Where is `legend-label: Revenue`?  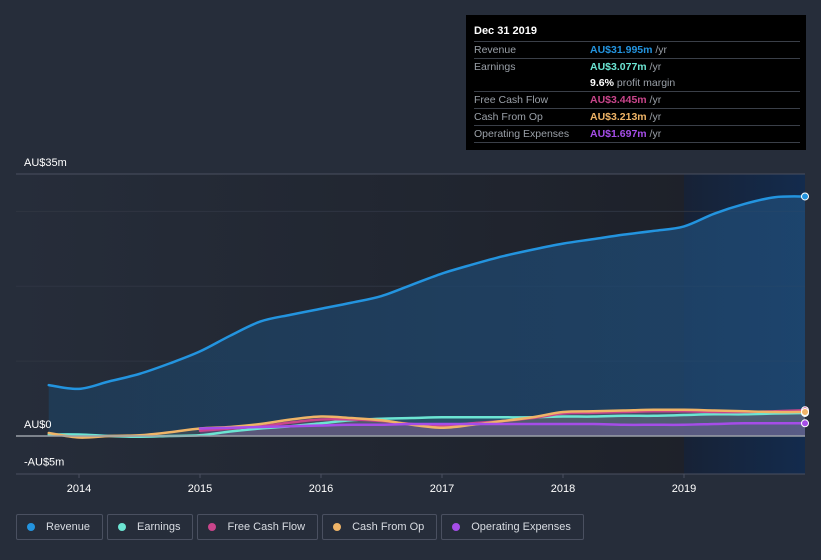 legend-label: Revenue is located at coordinates (68, 527).